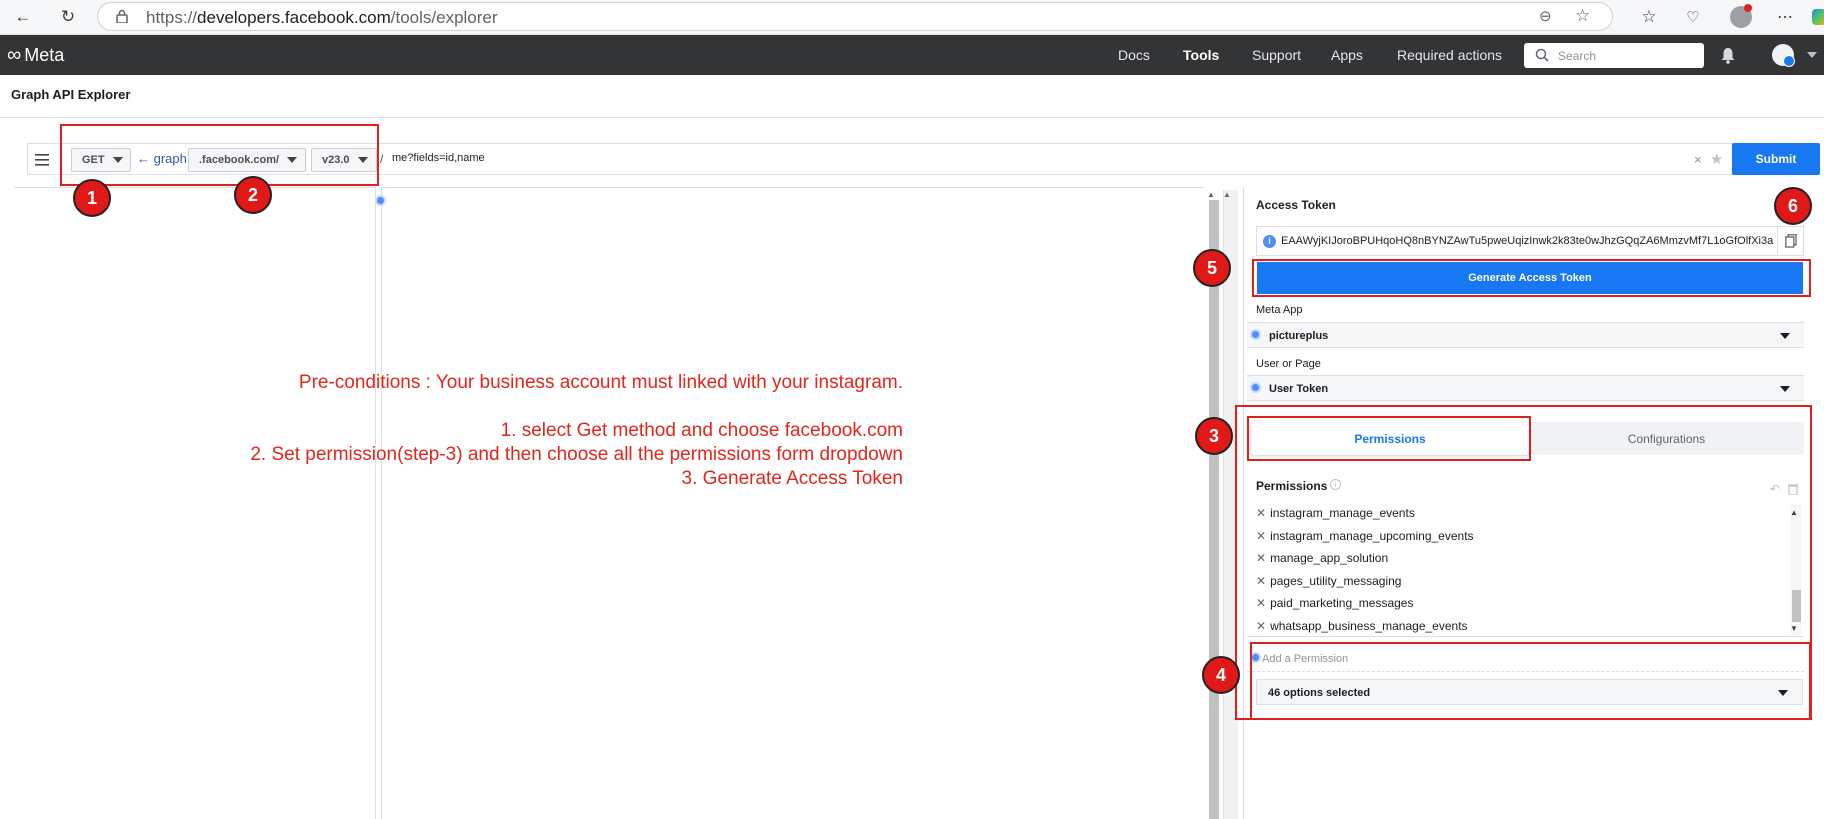 The width and height of the screenshot is (1824, 819). I want to click on search-placeholder: Search, so click(1577, 56).